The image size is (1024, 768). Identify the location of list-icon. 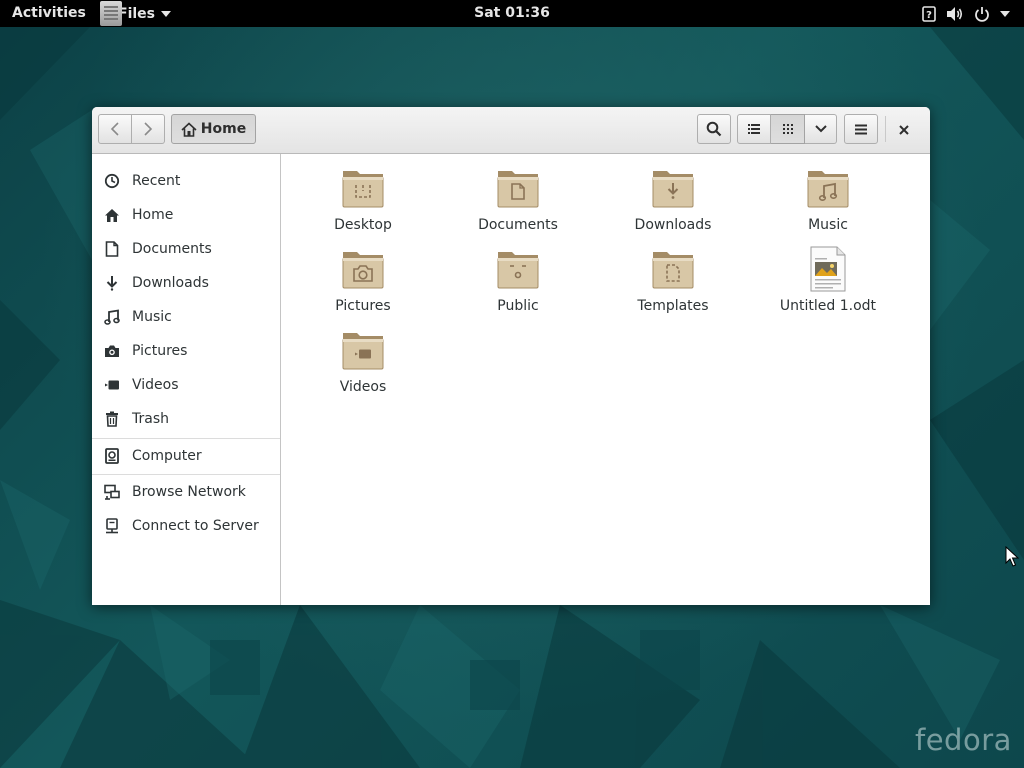
(754, 129).